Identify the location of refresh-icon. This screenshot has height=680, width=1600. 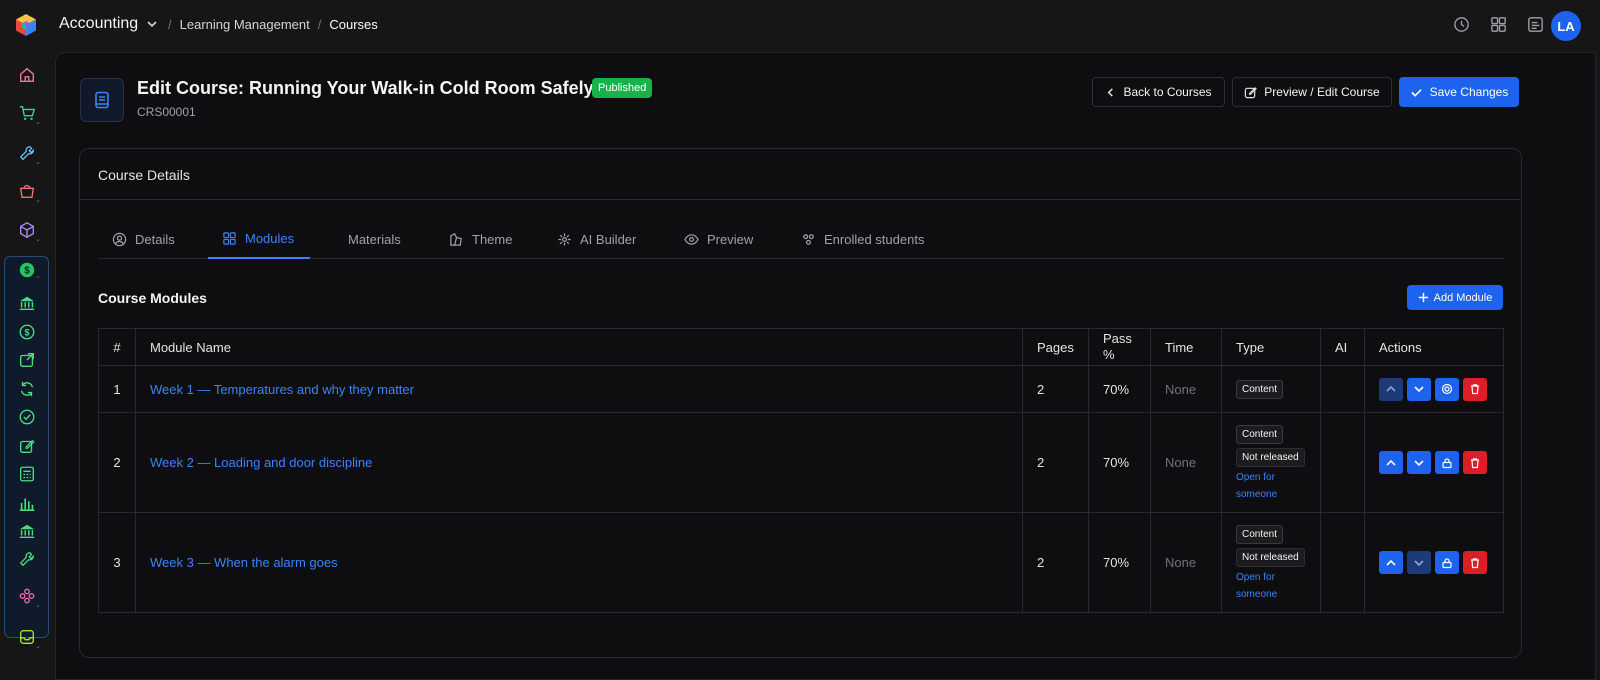
(26, 389).